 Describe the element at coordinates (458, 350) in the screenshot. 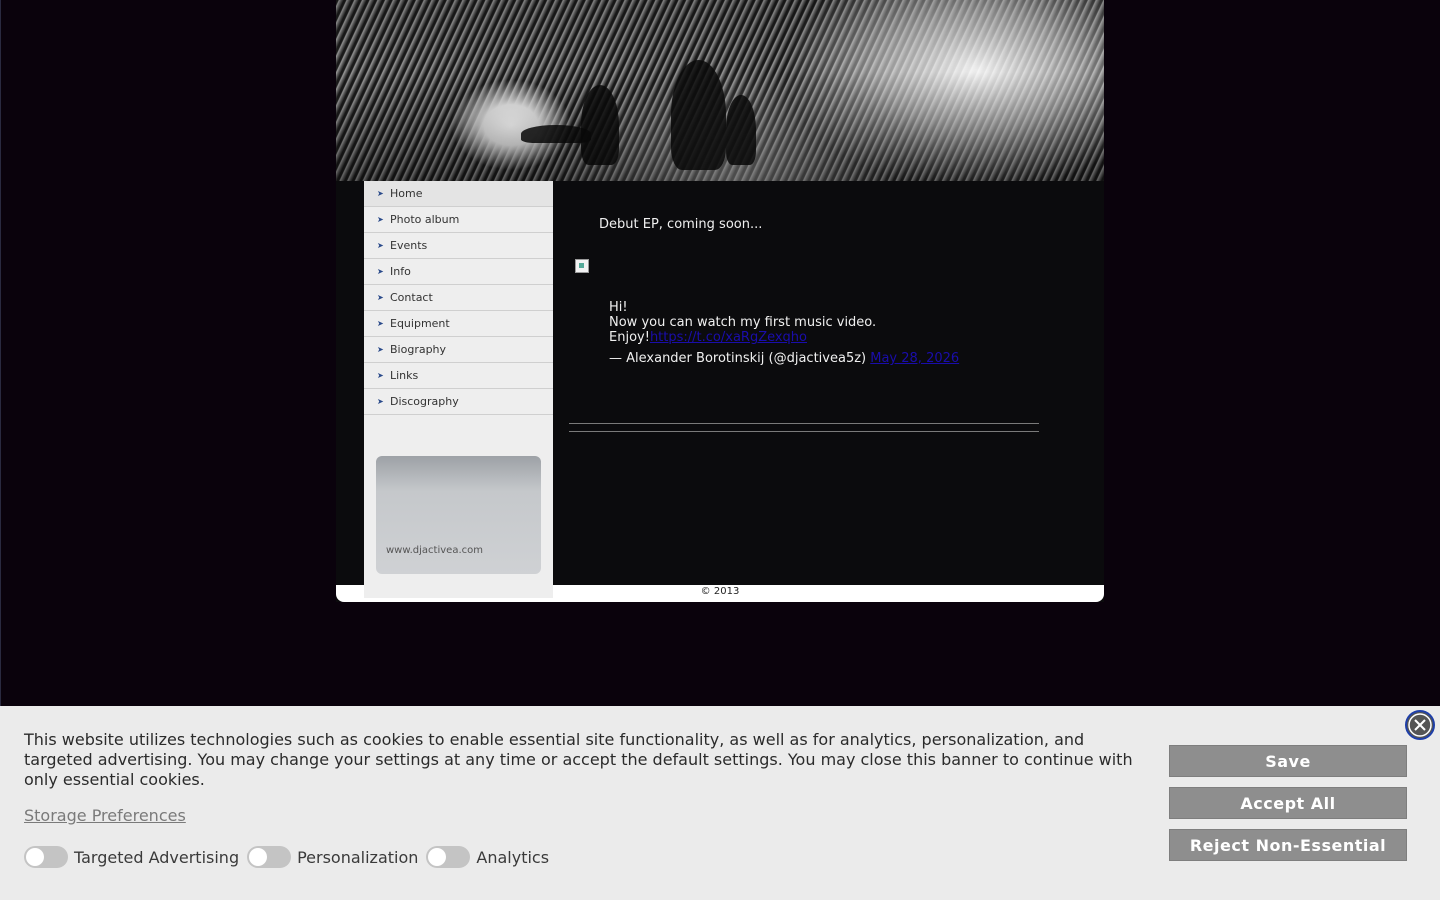

I see `nav-item-biography: ➤ Biography` at that location.